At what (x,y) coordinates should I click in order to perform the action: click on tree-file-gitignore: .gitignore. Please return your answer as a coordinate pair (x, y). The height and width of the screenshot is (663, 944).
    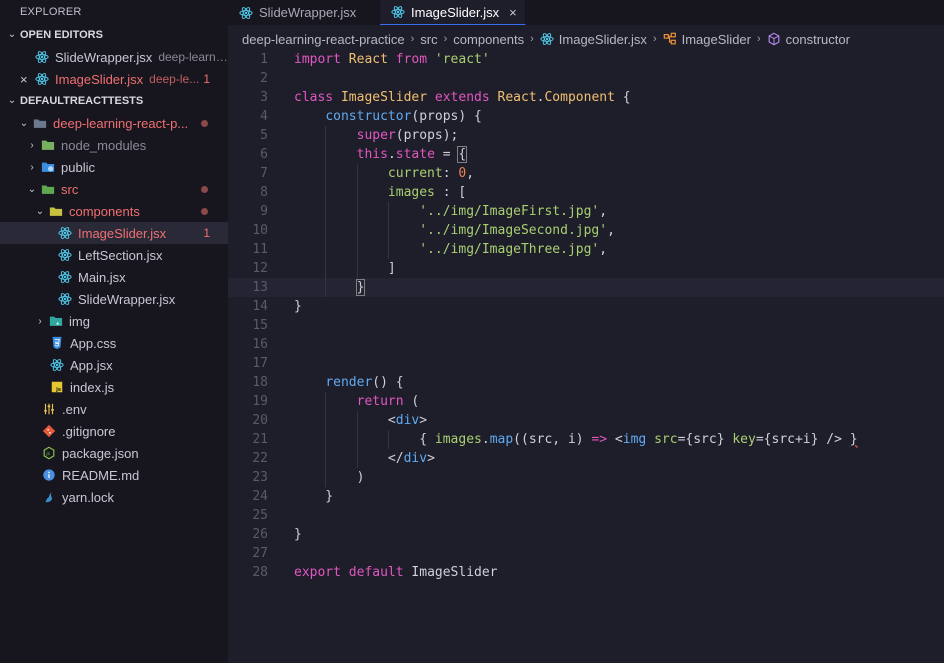
    Looking at the image, I should click on (114, 431).